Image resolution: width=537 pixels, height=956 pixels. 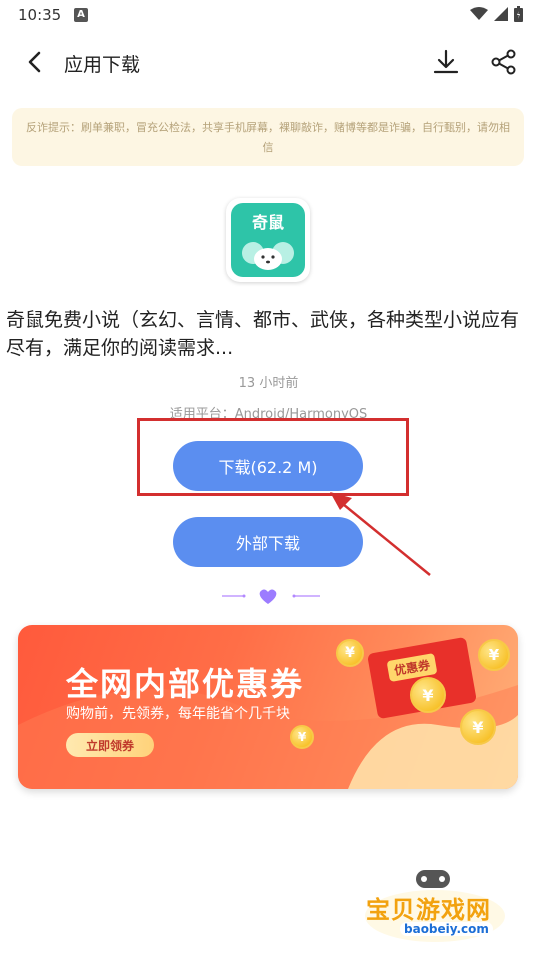 I want to click on back-button, so click(x=34, y=62).